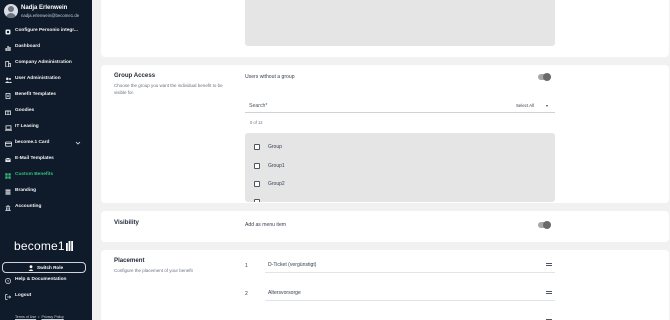 This screenshot has height=320, width=670. Describe the element at coordinates (276, 166) in the screenshot. I see `group-option-label: Group1` at that location.